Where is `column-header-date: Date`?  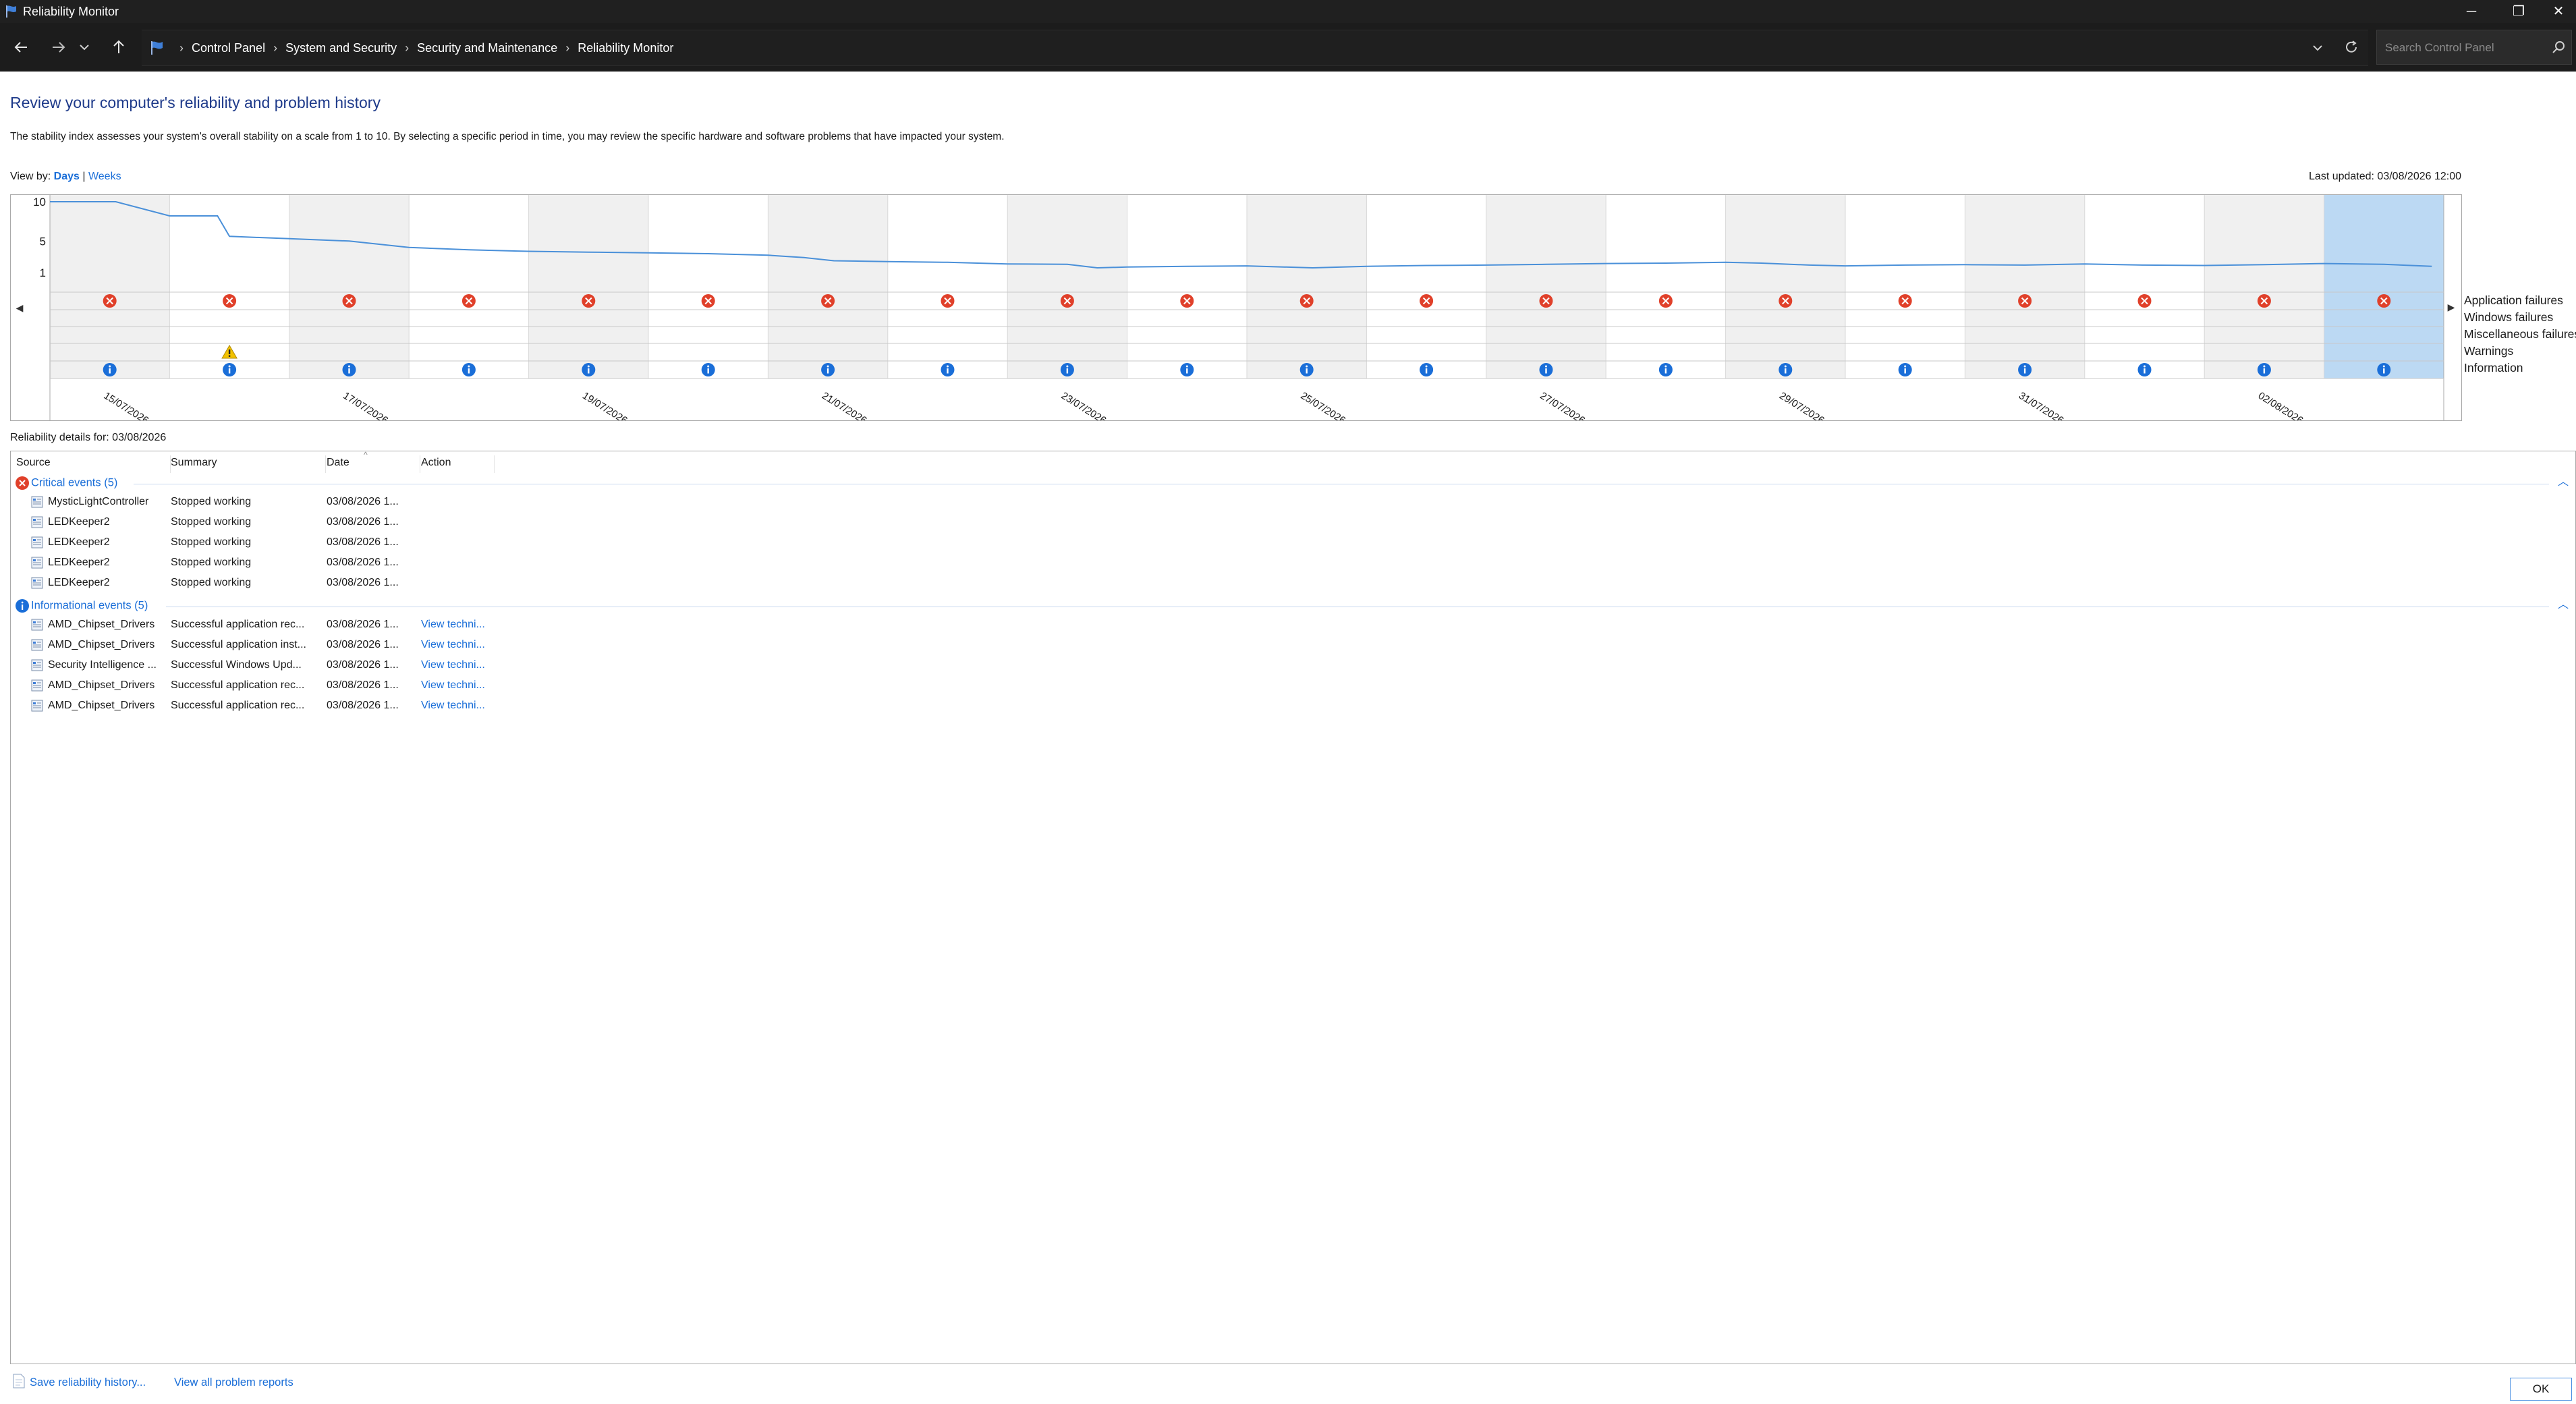 column-header-date: Date is located at coordinates (338, 463).